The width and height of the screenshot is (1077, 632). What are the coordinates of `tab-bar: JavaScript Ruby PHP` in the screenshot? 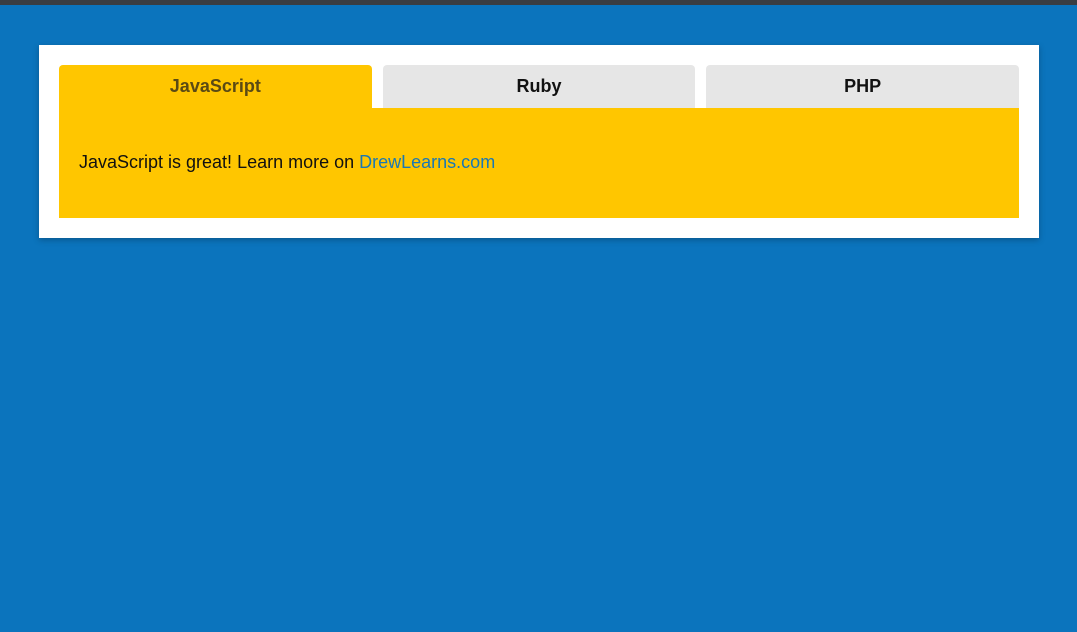 It's located at (539, 86).